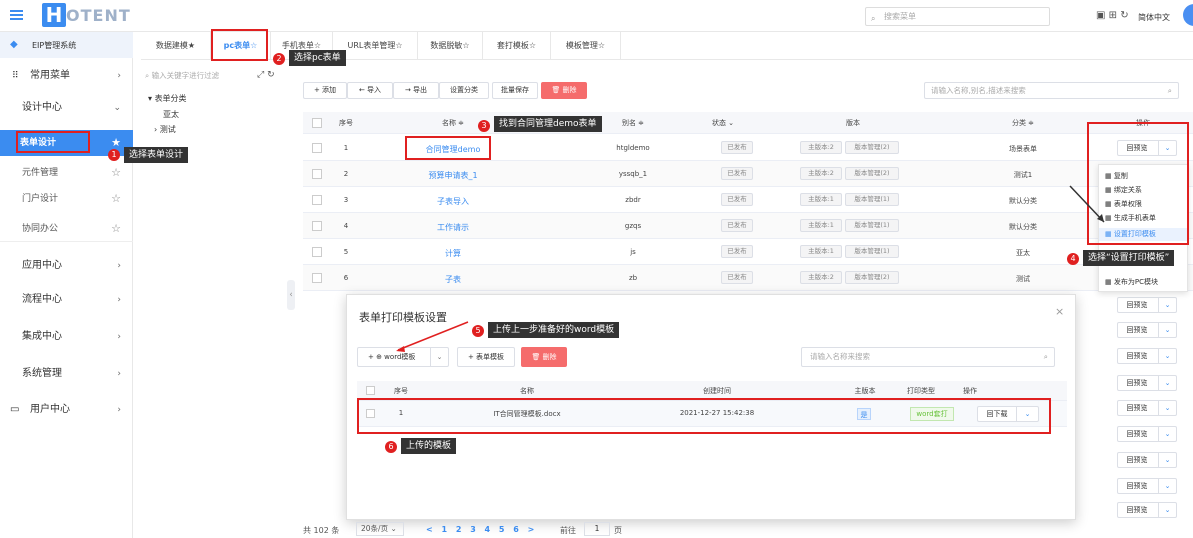  I want to click on step-number: 5, so click(478, 331).